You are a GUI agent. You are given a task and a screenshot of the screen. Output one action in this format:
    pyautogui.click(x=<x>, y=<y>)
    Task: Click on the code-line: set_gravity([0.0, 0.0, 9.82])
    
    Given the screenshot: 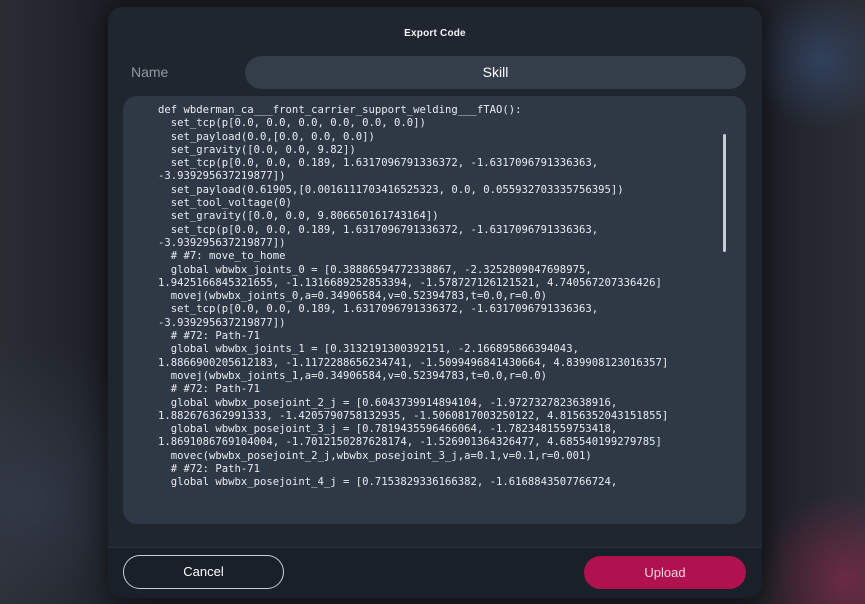 What is the action you would take?
    pyautogui.click(x=257, y=149)
    